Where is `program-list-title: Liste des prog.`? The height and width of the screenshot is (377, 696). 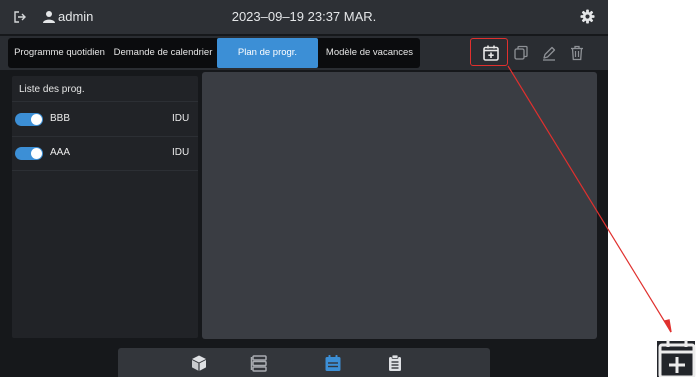
program-list-title: Liste des prog. is located at coordinates (52, 89).